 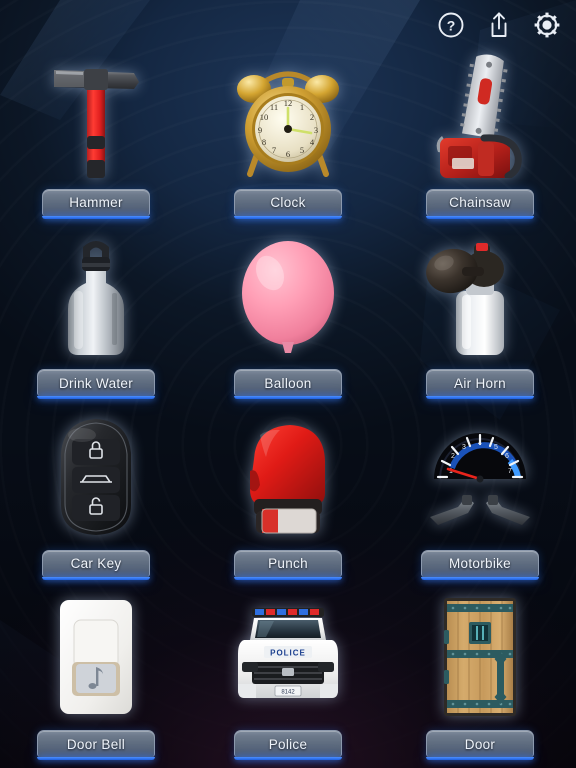 What do you see at coordinates (96, 478) in the screenshot?
I see `carkey-art` at bounding box center [96, 478].